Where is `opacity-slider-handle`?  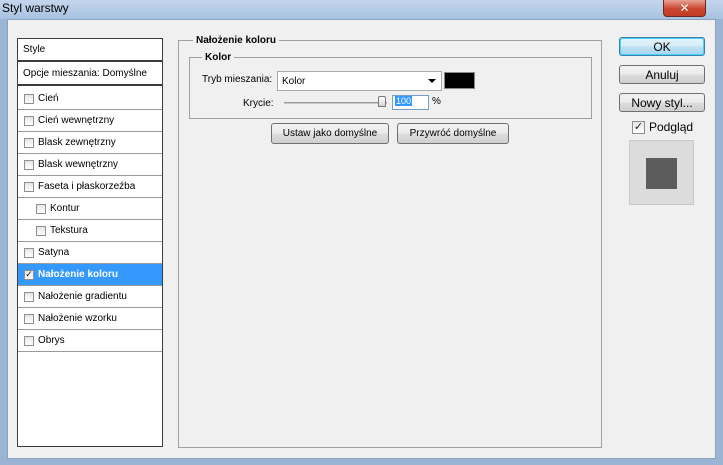 opacity-slider-handle is located at coordinates (382, 101).